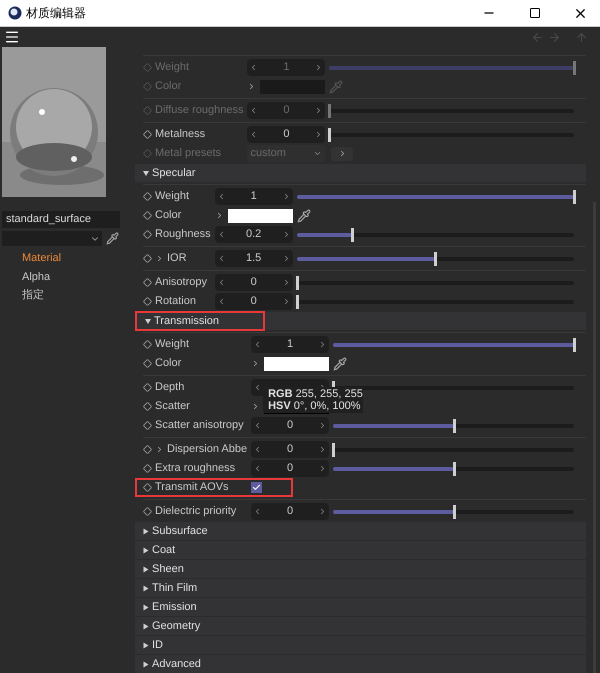  I want to click on field-label: Rotation, so click(175, 302).